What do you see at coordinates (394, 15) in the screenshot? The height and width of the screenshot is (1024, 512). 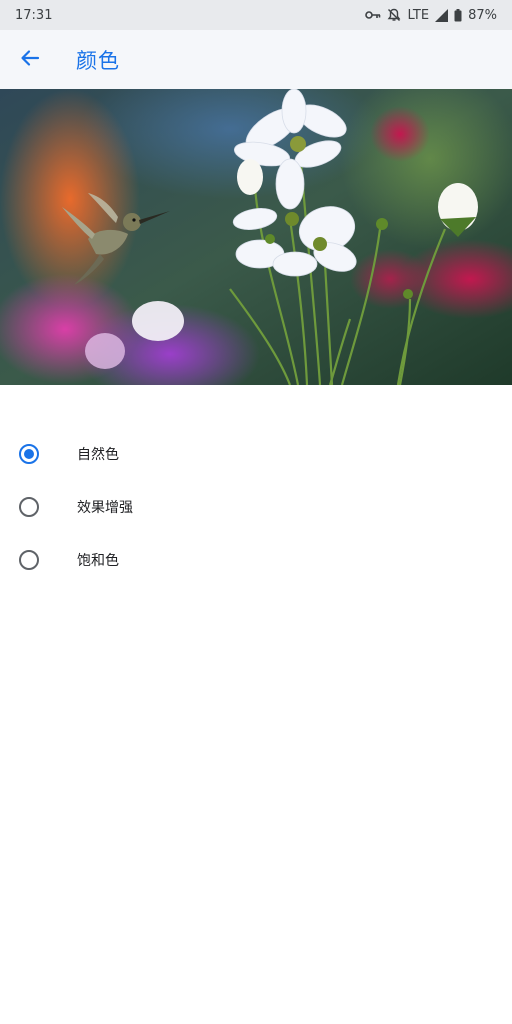 I see `notifications-off-icon` at bounding box center [394, 15].